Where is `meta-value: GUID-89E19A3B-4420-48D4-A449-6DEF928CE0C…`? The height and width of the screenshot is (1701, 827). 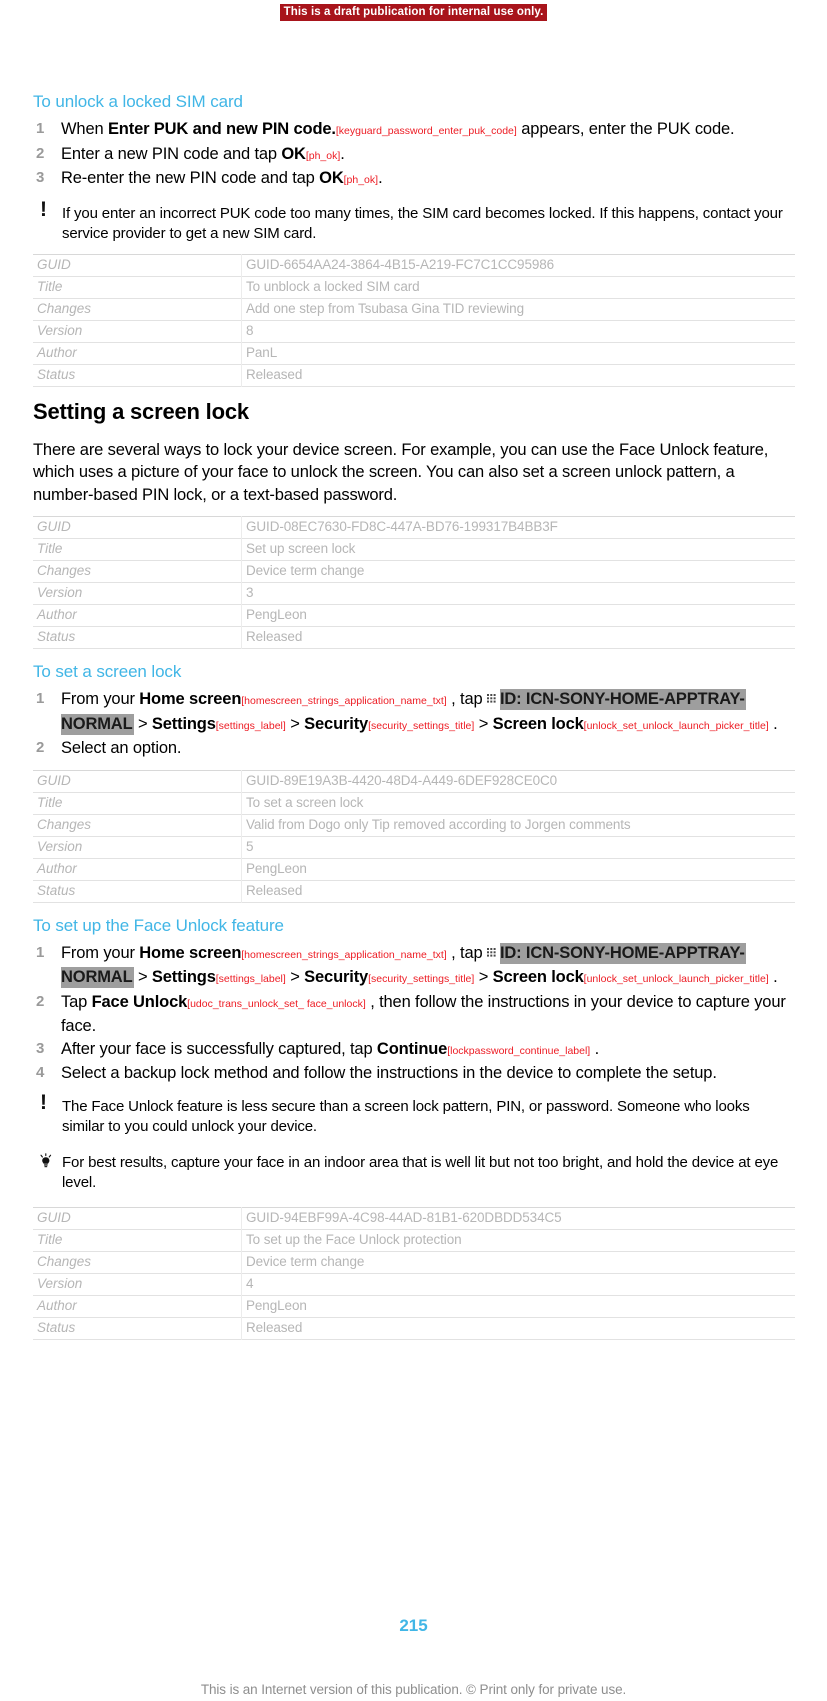 meta-value: GUID-89E19A3B-4420-48D4-A449-6DEF928CE0C… is located at coordinates (402, 780).